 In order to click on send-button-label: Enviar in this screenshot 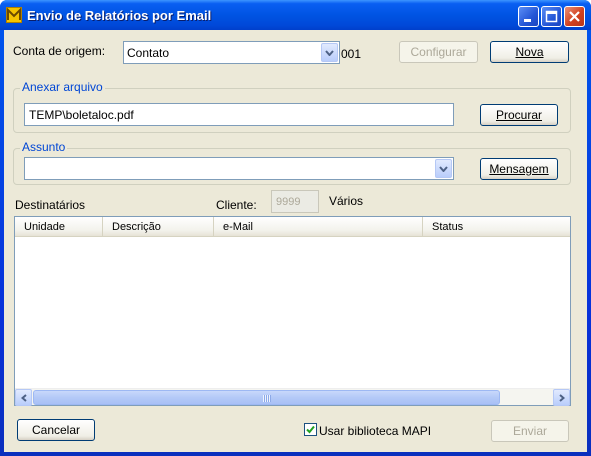, I will do `click(529, 431)`.